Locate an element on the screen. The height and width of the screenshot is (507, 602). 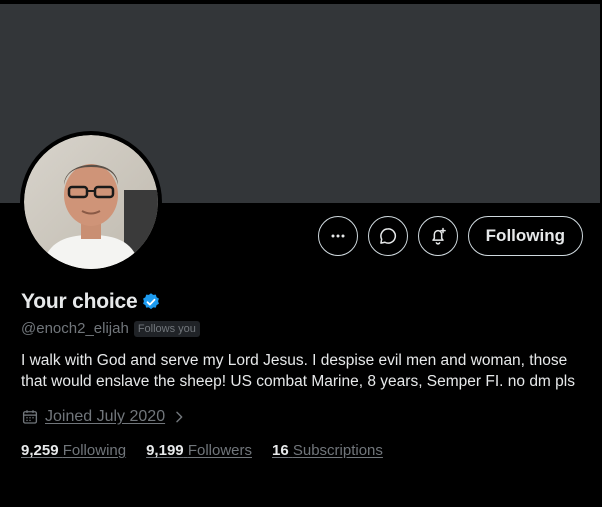
followers-count-link: 9,199 Followers is located at coordinates (199, 450).